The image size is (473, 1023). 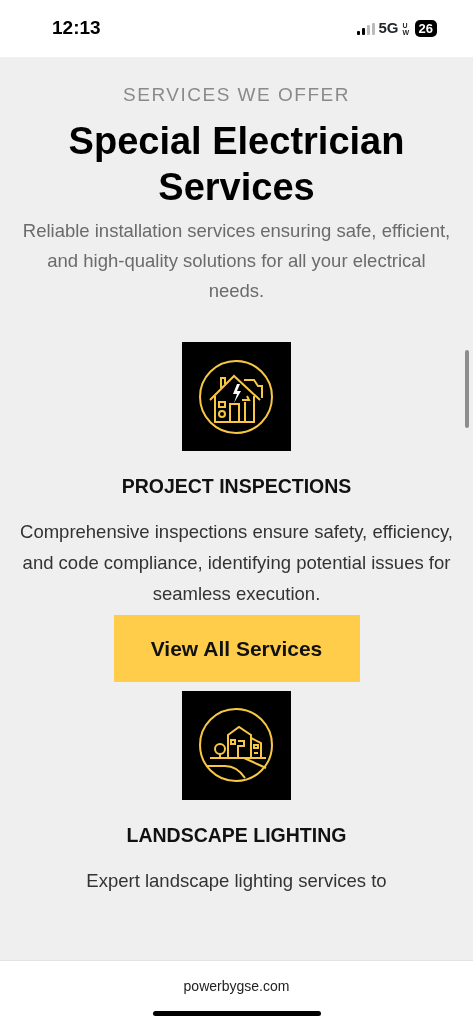 What do you see at coordinates (388, 28) in the screenshot?
I see `network-label: 5G` at bounding box center [388, 28].